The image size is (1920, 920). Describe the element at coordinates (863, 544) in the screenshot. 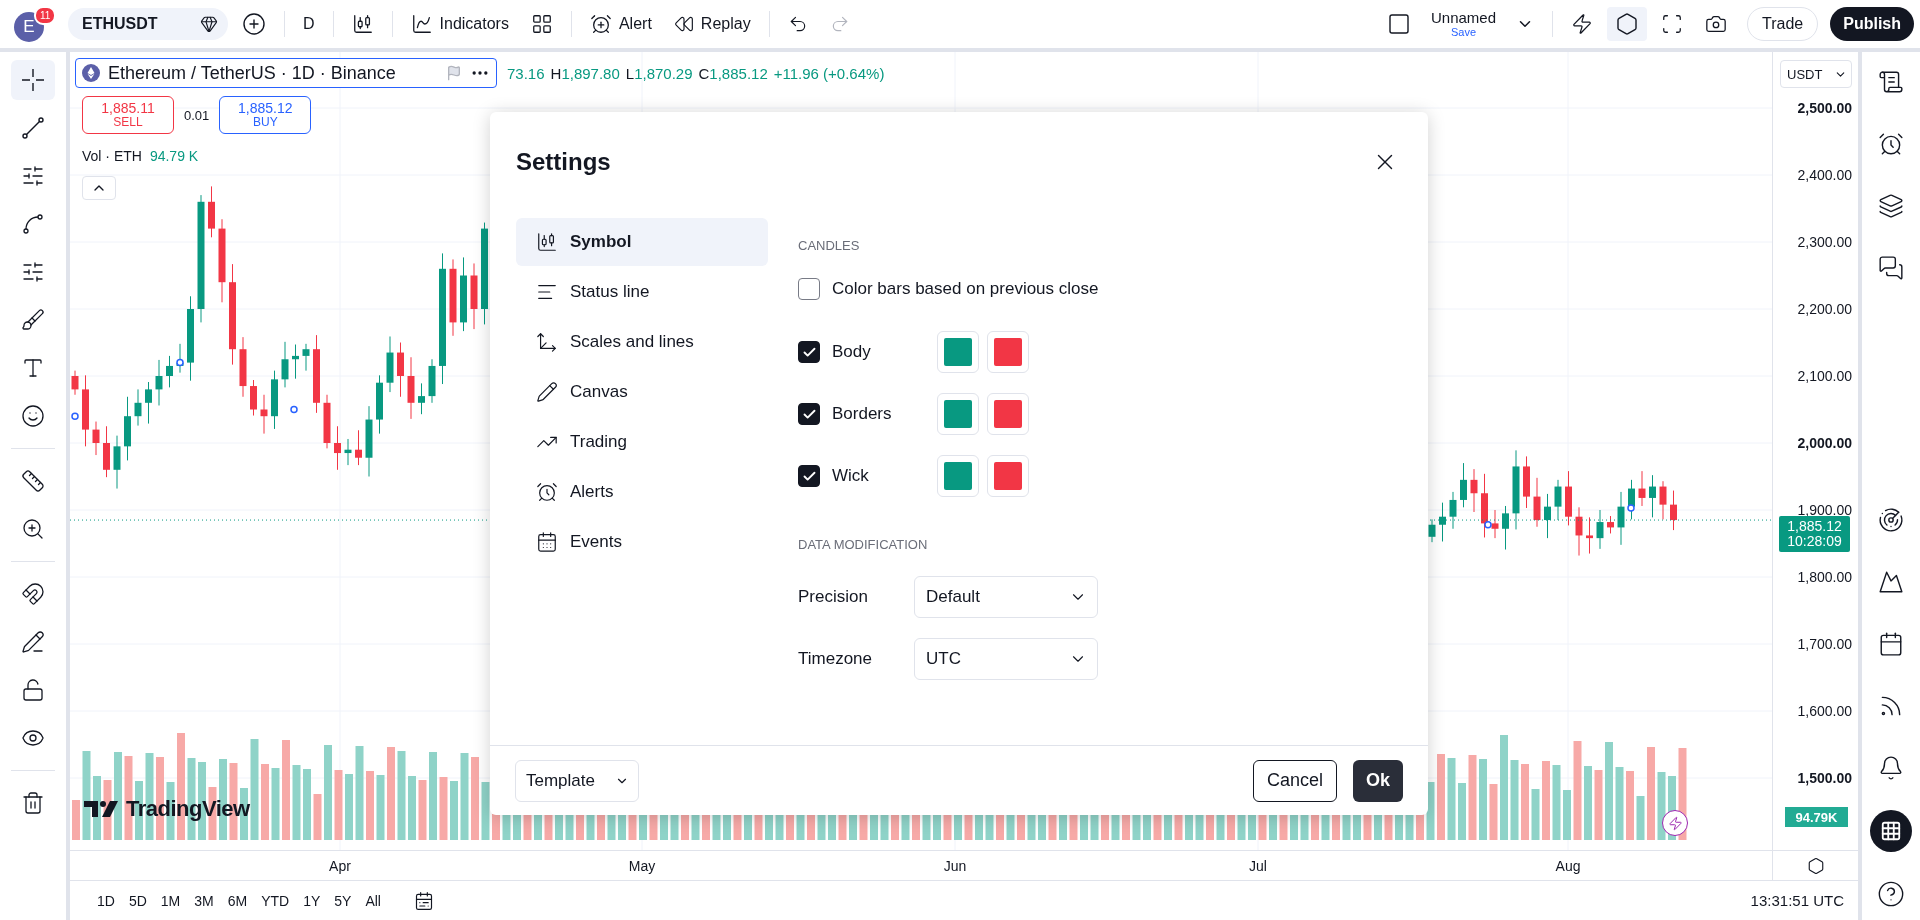

I see `section-heading: DATA MODIFICATION` at that location.